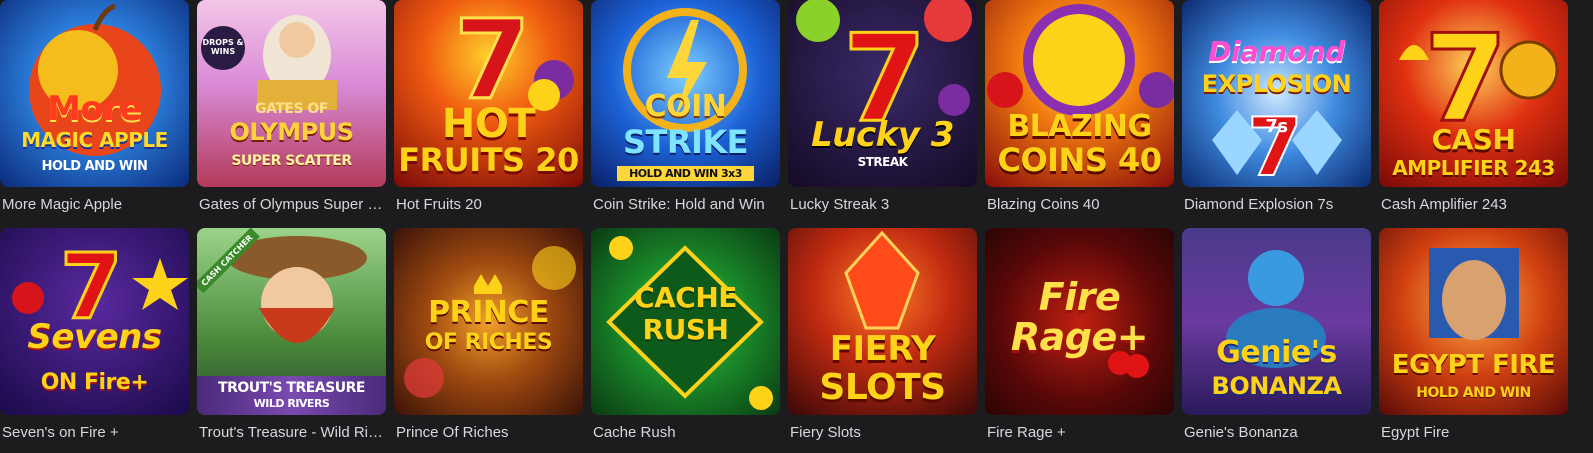 This screenshot has width=1593, height=453. I want to click on art-subtitle: HOLD AND WIN, so click(1473, 393).